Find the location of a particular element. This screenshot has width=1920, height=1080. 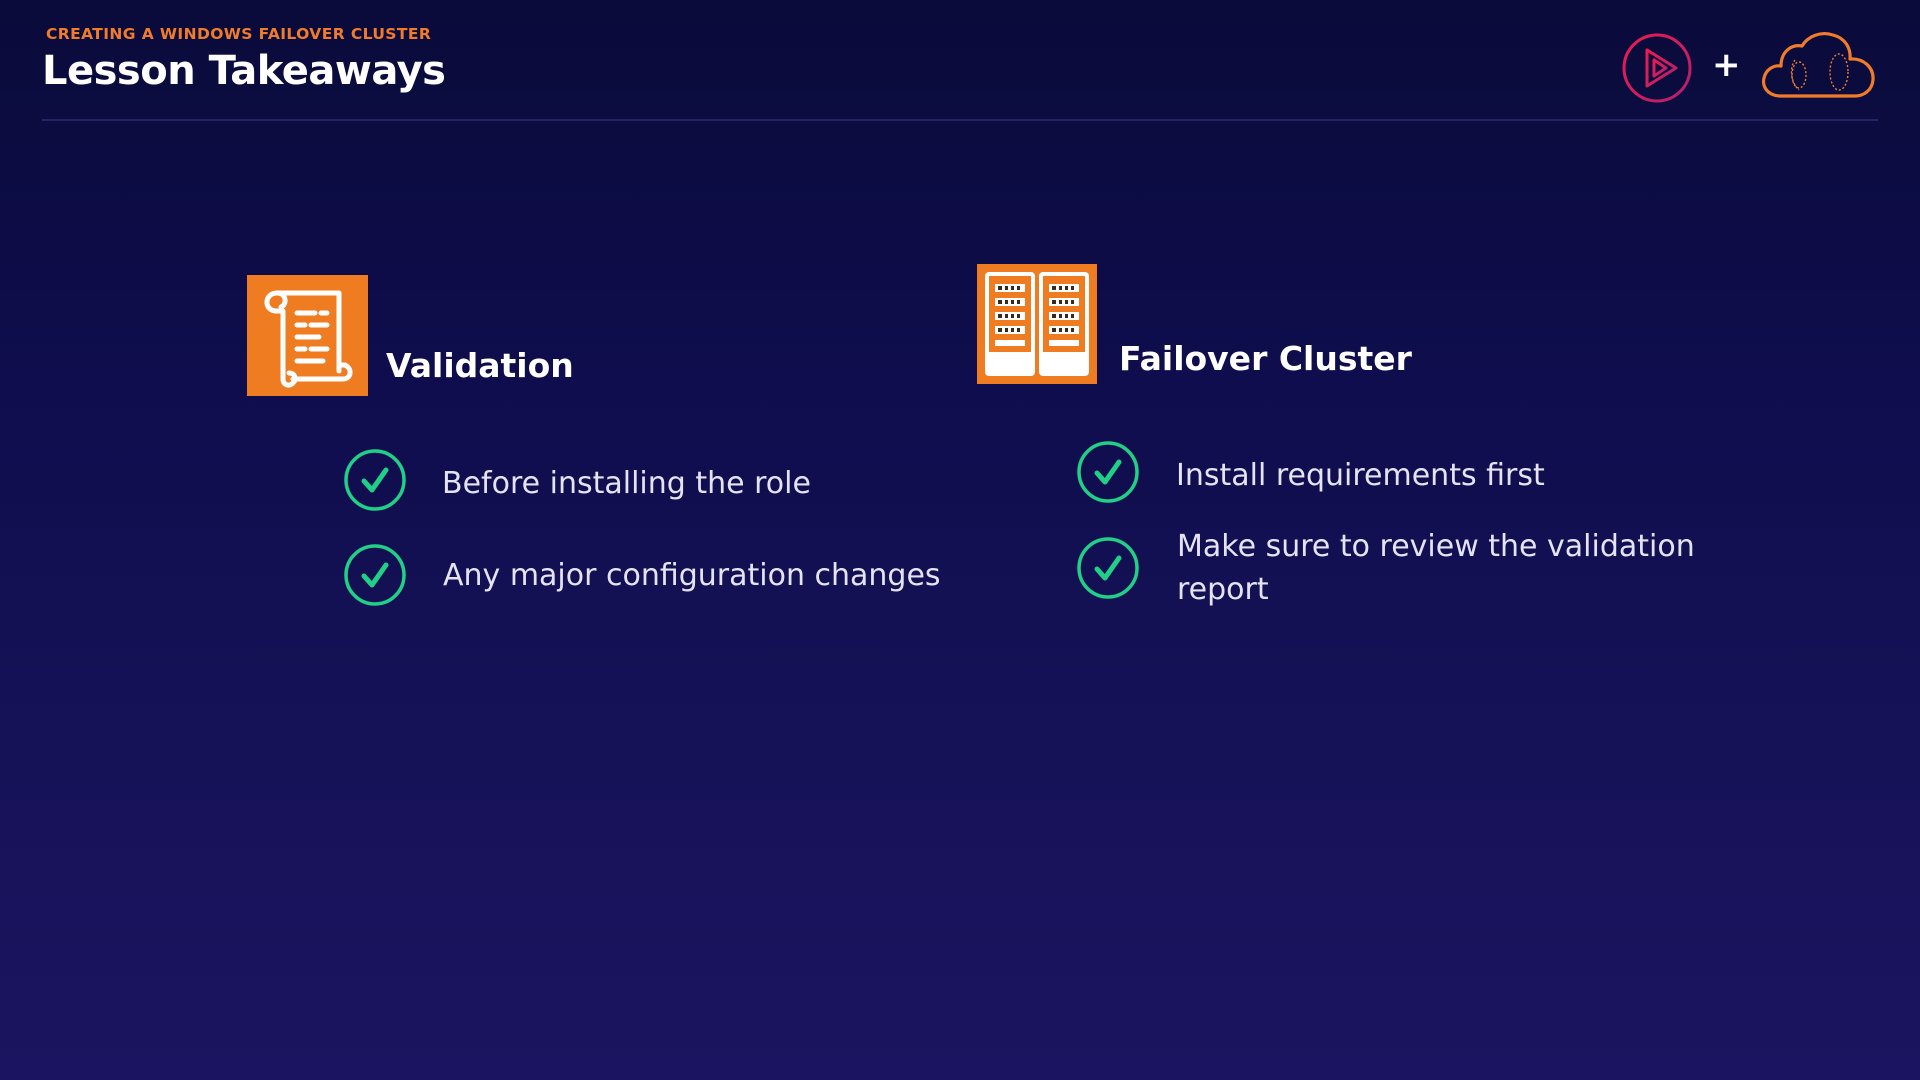

failover-cluster-heading: Failover Cluster is located at coordinates (1265, 358).